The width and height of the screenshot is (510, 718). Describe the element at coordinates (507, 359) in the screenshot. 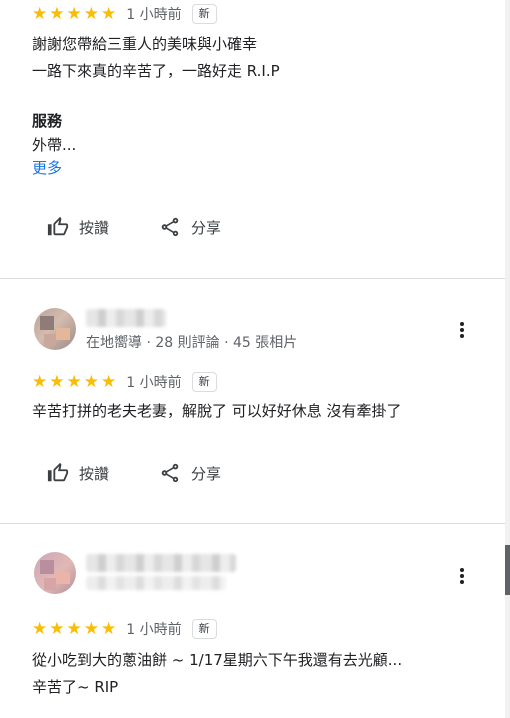

I see `scrollbar-track` at that location.